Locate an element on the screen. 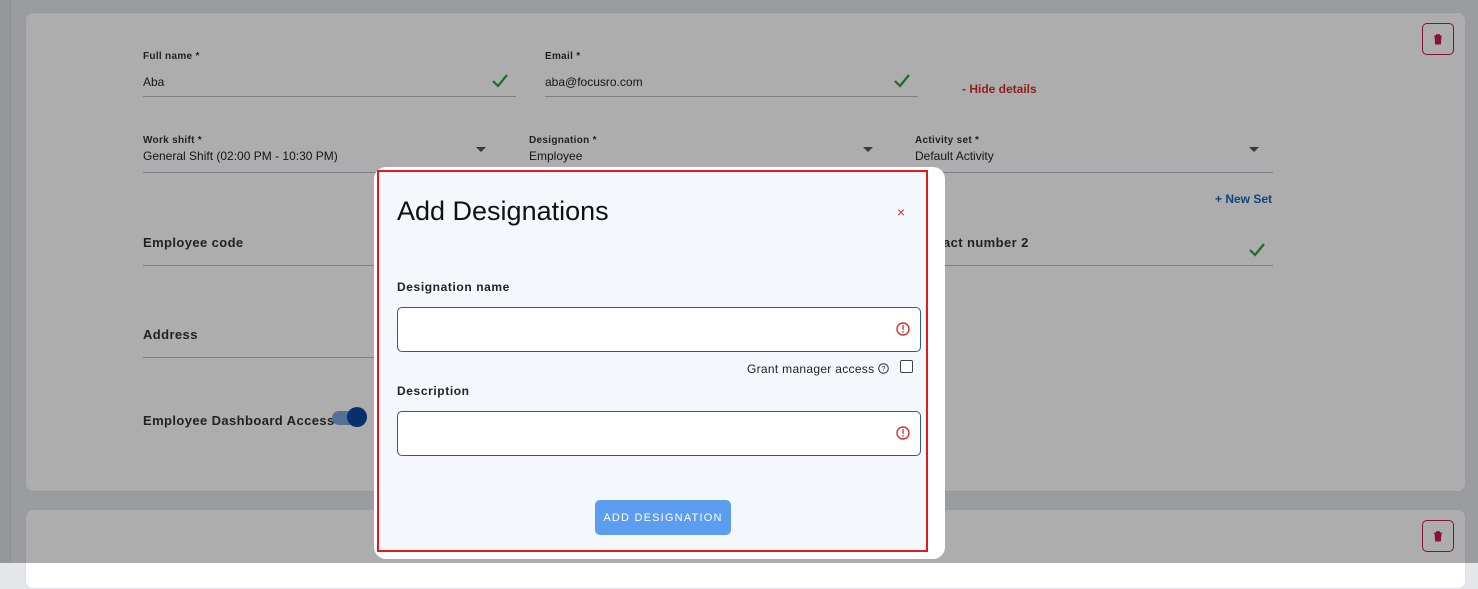  designation-name-label: Designation name is located at coordinates (453, 287).